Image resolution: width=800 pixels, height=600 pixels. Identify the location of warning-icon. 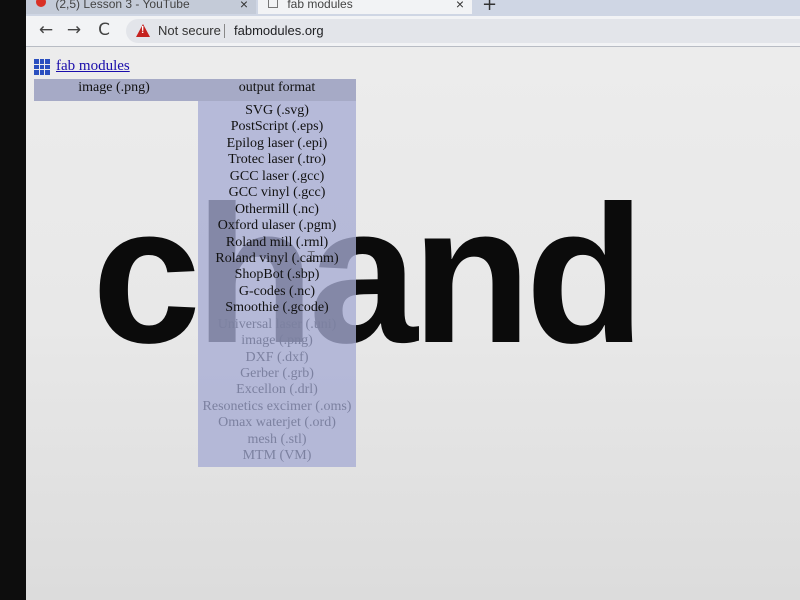
(143, 30).